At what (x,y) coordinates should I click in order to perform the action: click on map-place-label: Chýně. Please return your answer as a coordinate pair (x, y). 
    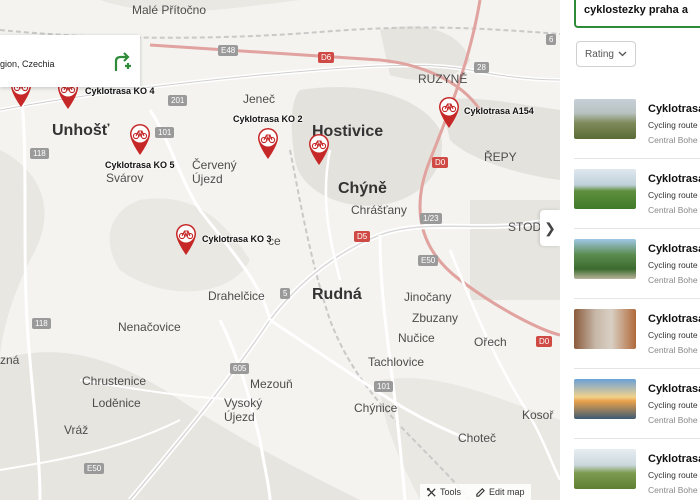
    Looking at the image, I should click on (362, 188).